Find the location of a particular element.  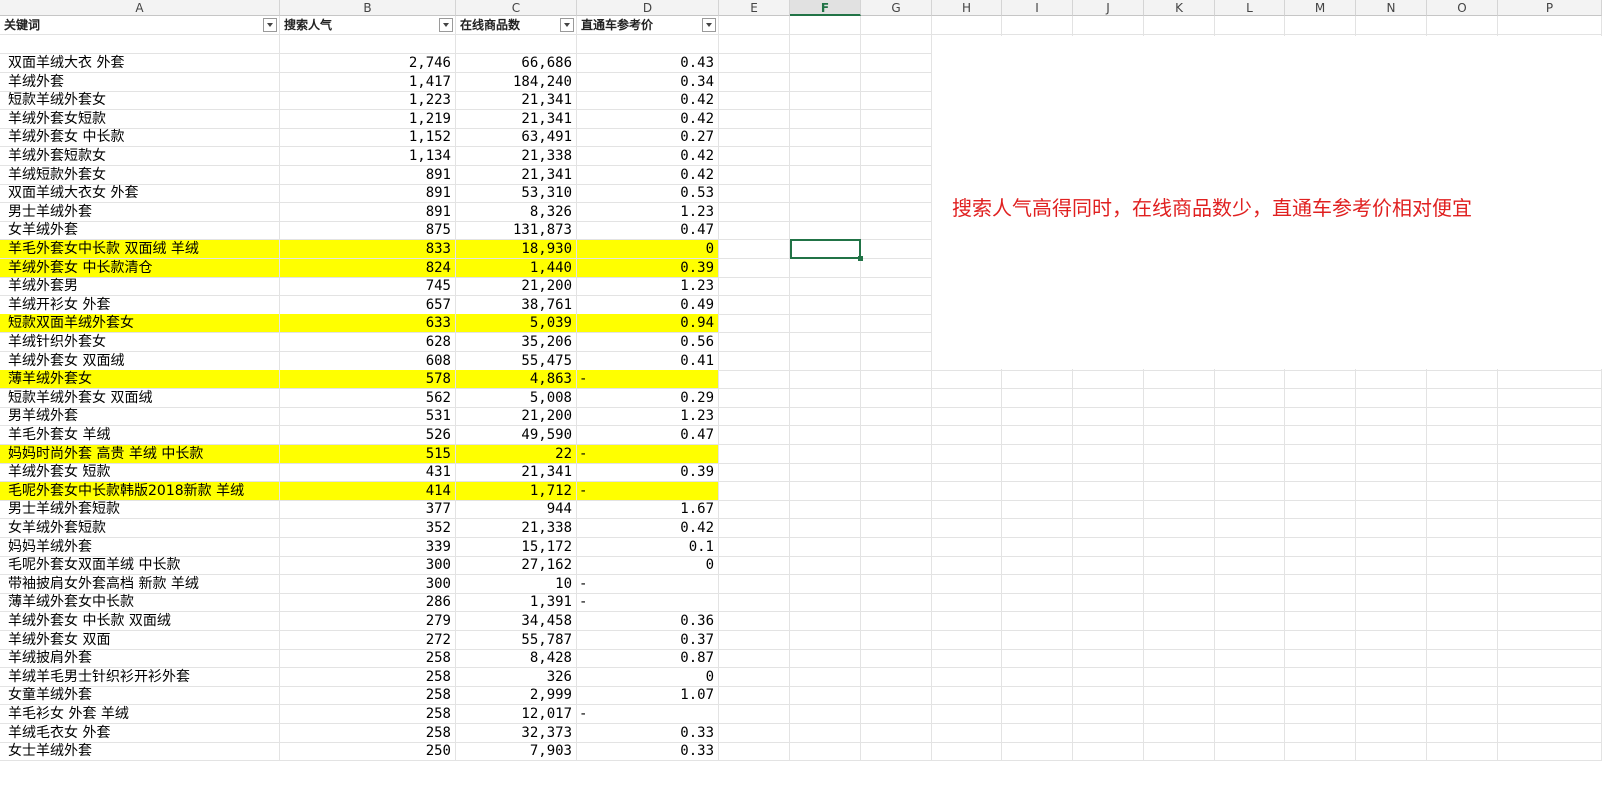

popularity-cell: 1,134 is located at coordinates (368, 156).